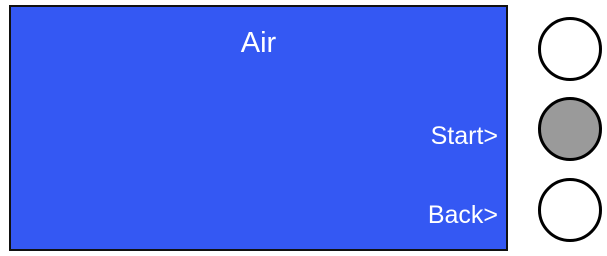 The width and height of the screenshot is (607, 256). Describe the element at coordinates (570, 129) in the screenshot. I see `start-hardware-button` at that location.